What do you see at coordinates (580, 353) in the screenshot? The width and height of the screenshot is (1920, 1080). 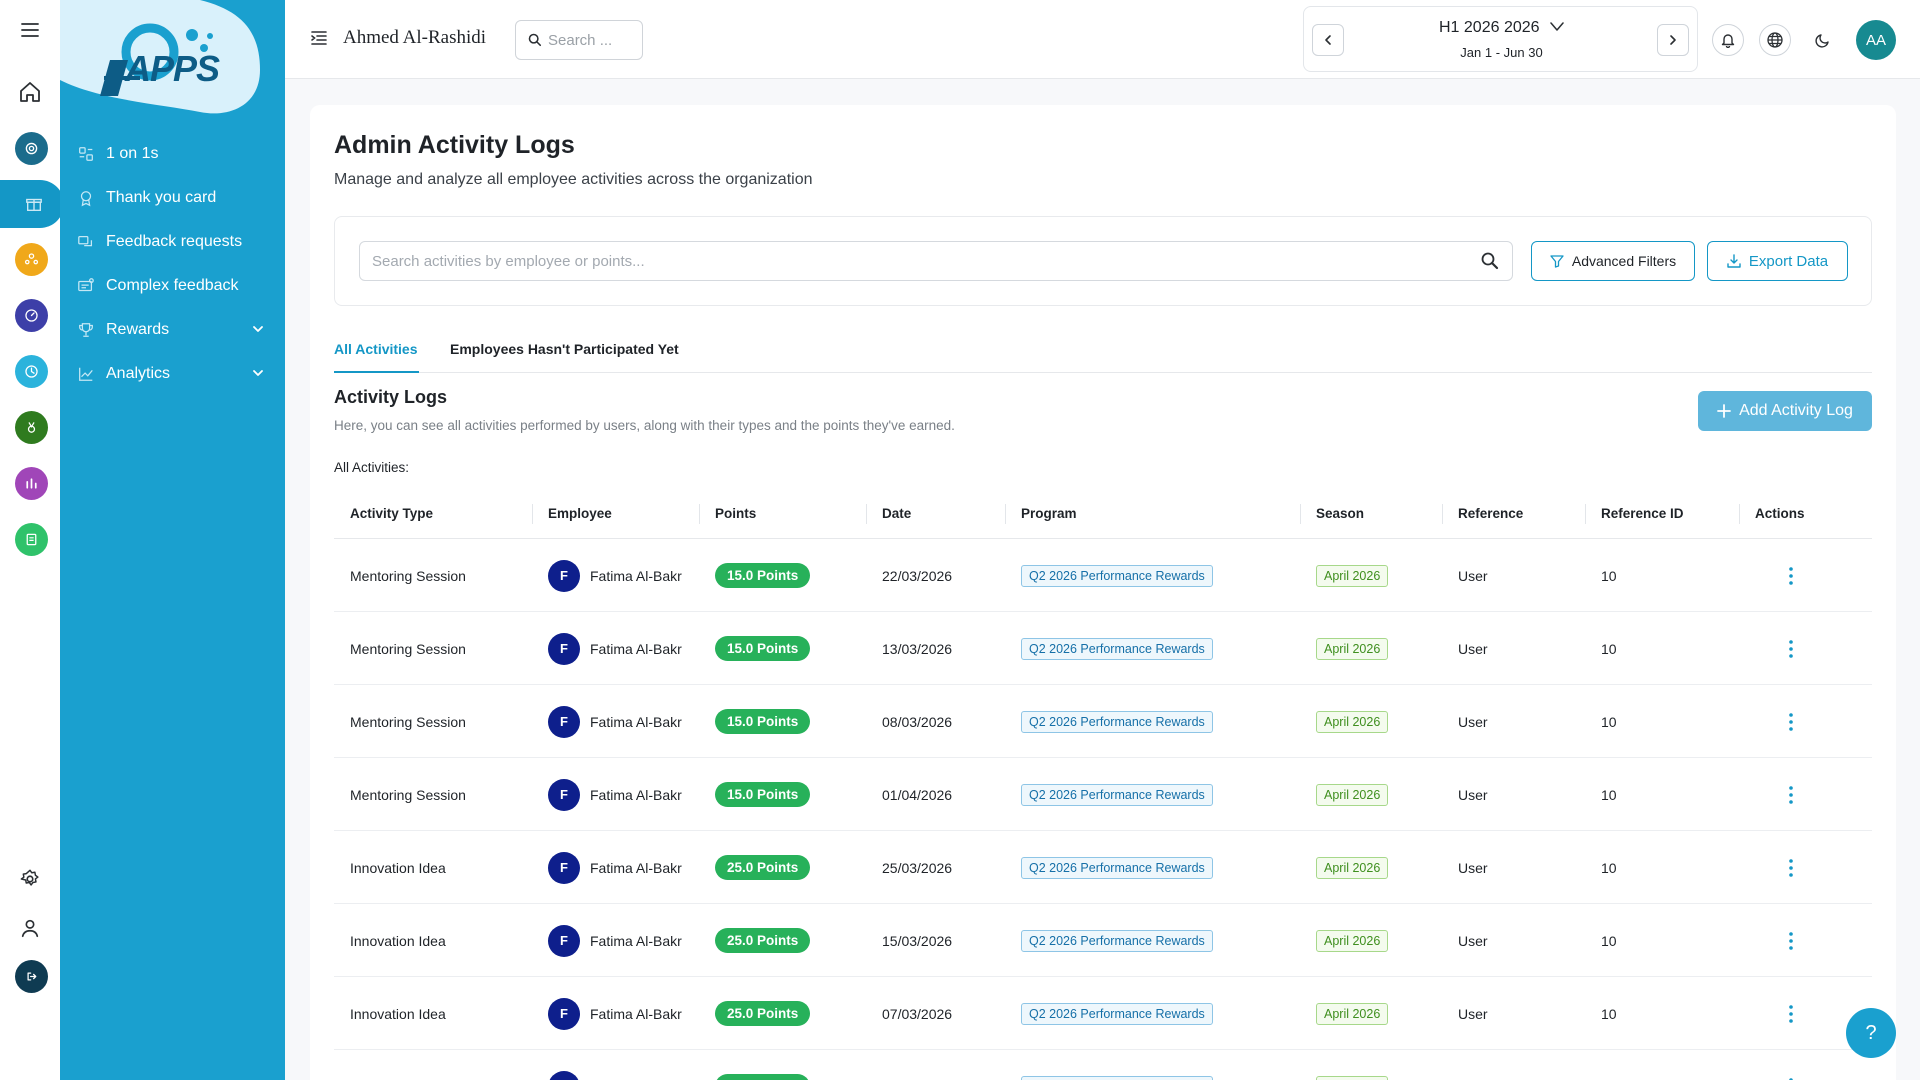 I see `tab-employees-not-participated: Employees Hasn't Participated Yet` at bounding box center [580, 353].